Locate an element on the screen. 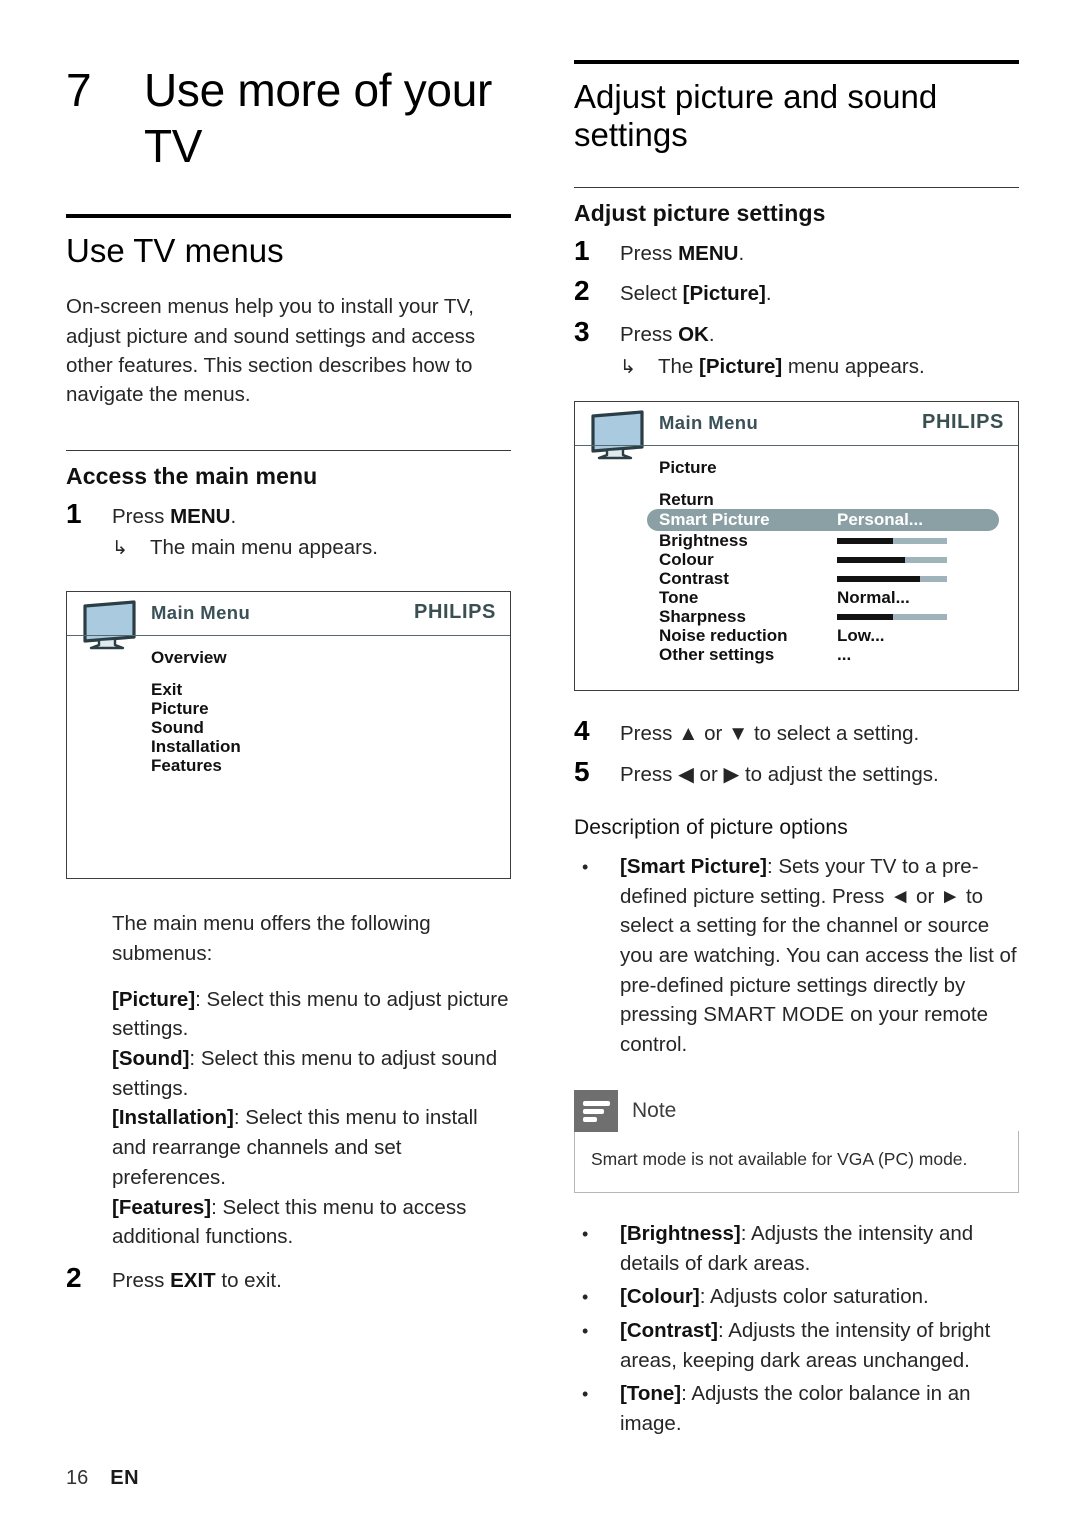  osd-menu-item-return: Return is located at coordinates (838, 499).